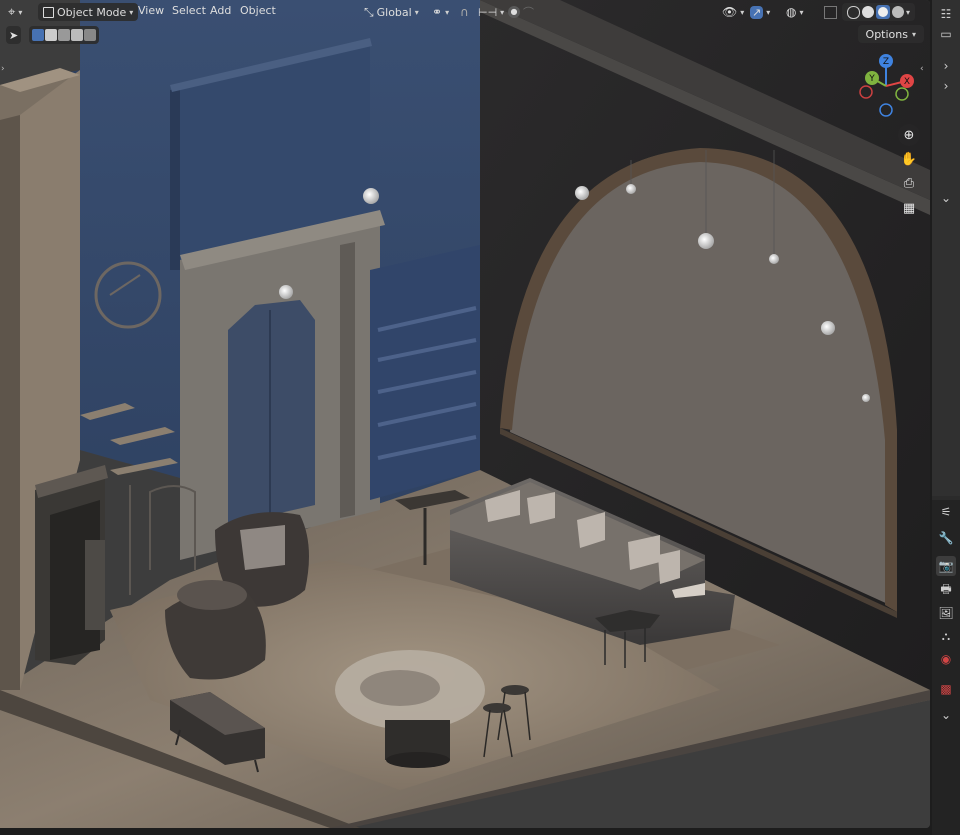 This screenshot has width=960, height=835. I want to click on view-layer-tab: 🖼, so click(946, 613).